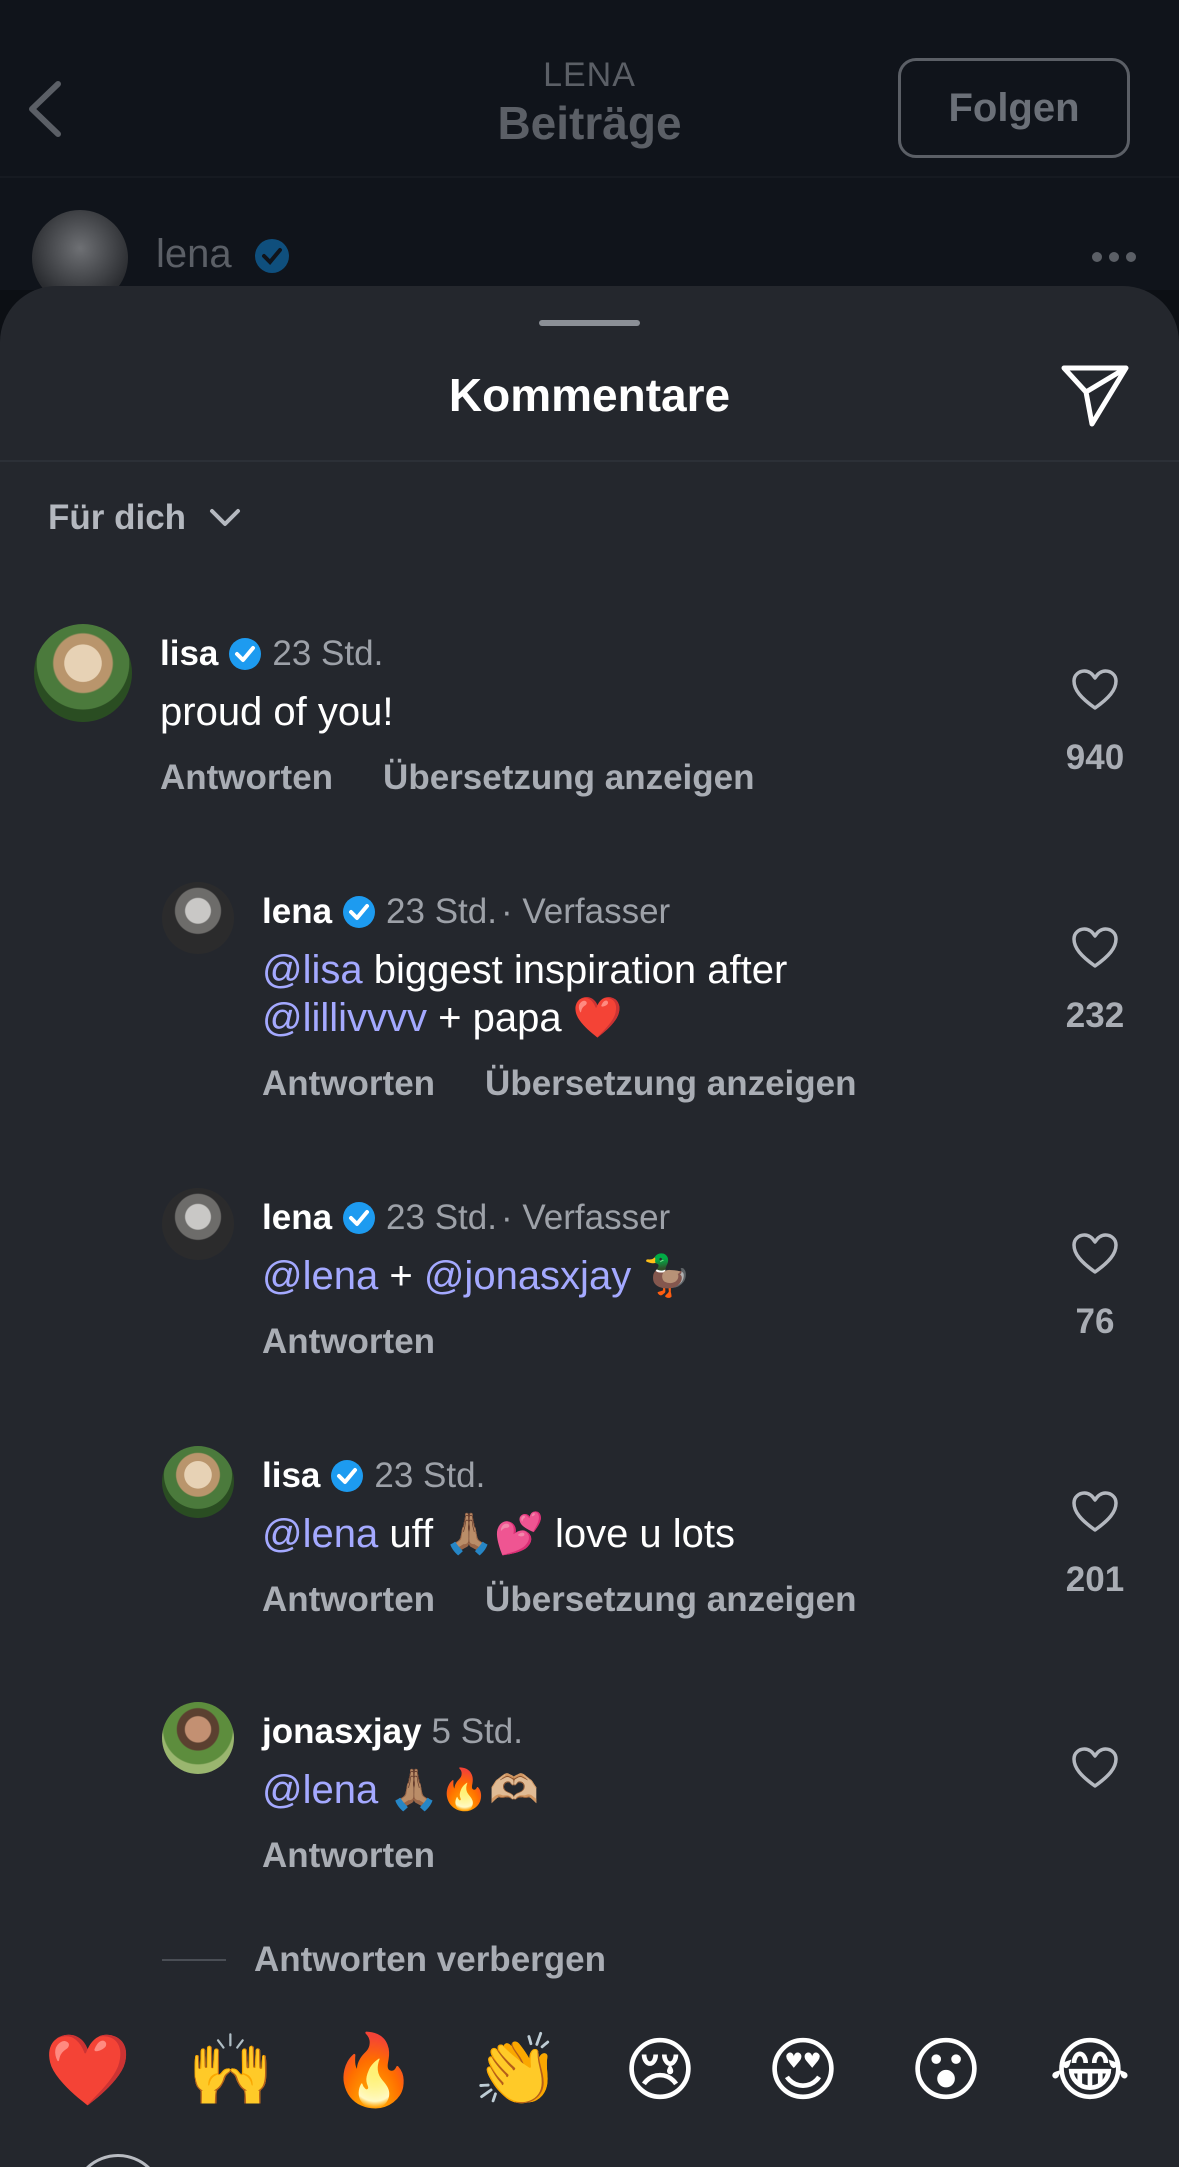  I want to click on comment-body: proud of you!, so click(277, 712).